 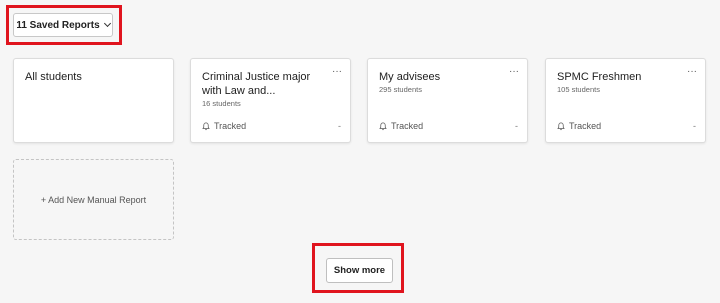 I want to click on report-card-all-students: All students, so click(x=93, y=100).